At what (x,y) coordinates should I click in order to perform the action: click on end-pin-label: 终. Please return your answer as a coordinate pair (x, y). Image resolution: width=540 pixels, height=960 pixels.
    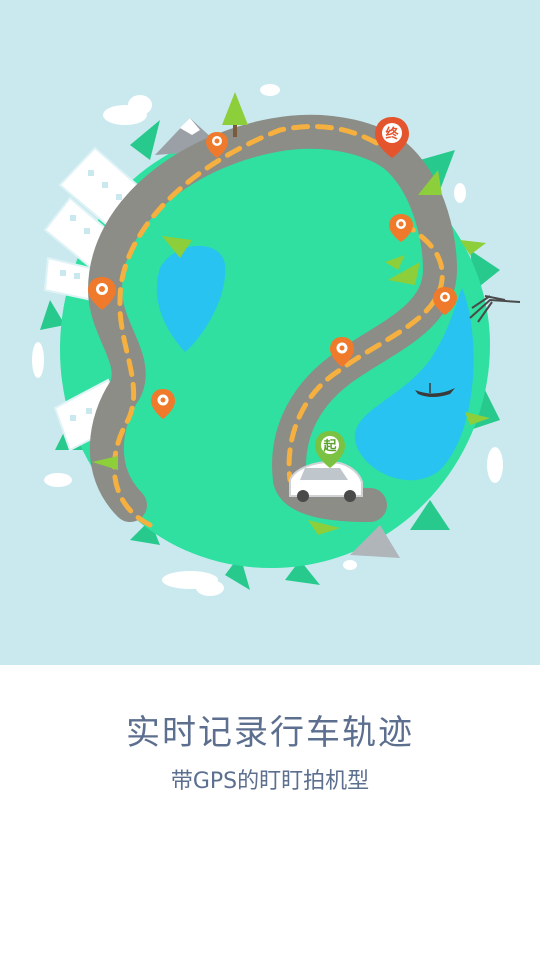
    Looking at the image, I should click on (392, 134).